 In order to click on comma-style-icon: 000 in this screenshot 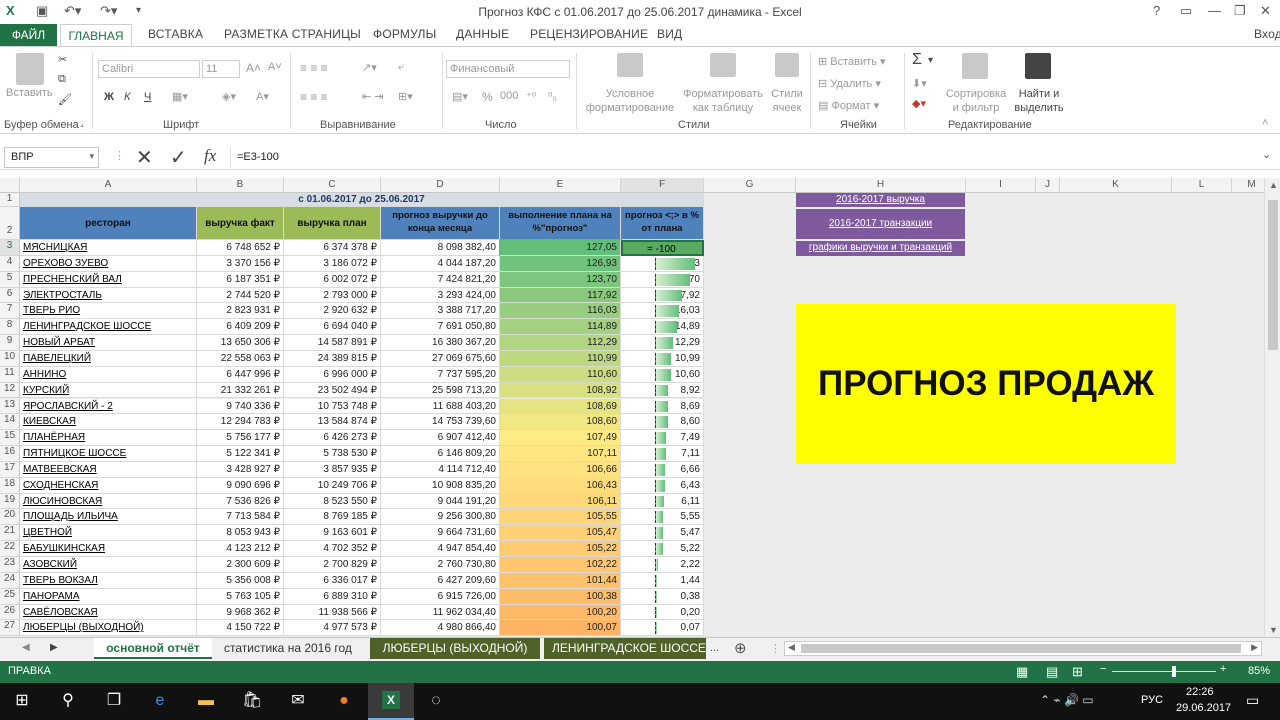, I will do `click(509, 96)`.